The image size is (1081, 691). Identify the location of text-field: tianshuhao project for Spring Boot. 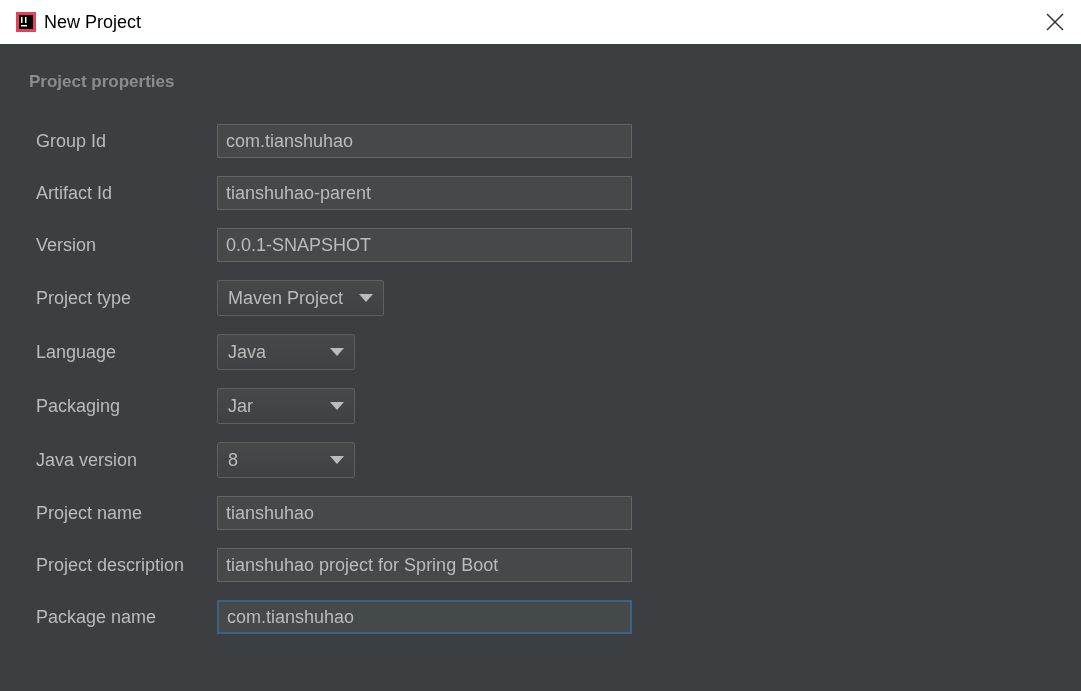
(424, 565).